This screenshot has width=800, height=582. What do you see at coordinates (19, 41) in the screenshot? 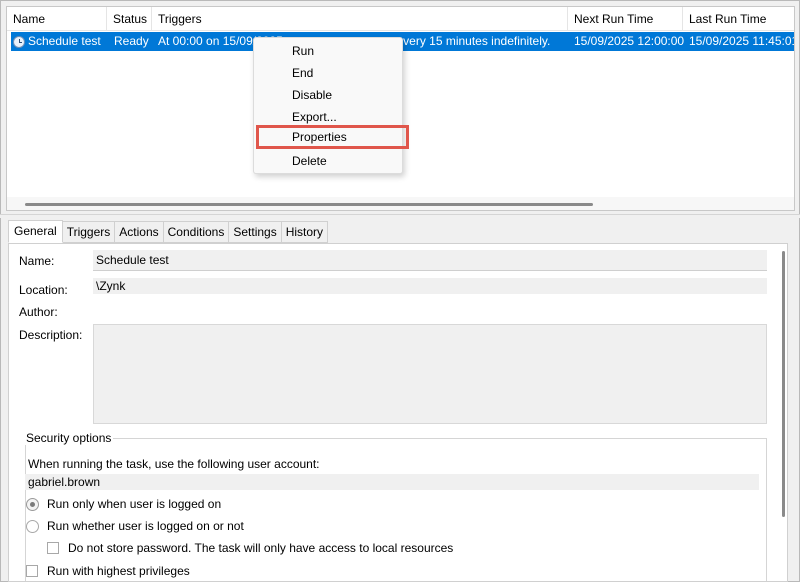
I see `task-clock-icon` at bounding box center [19, 41].